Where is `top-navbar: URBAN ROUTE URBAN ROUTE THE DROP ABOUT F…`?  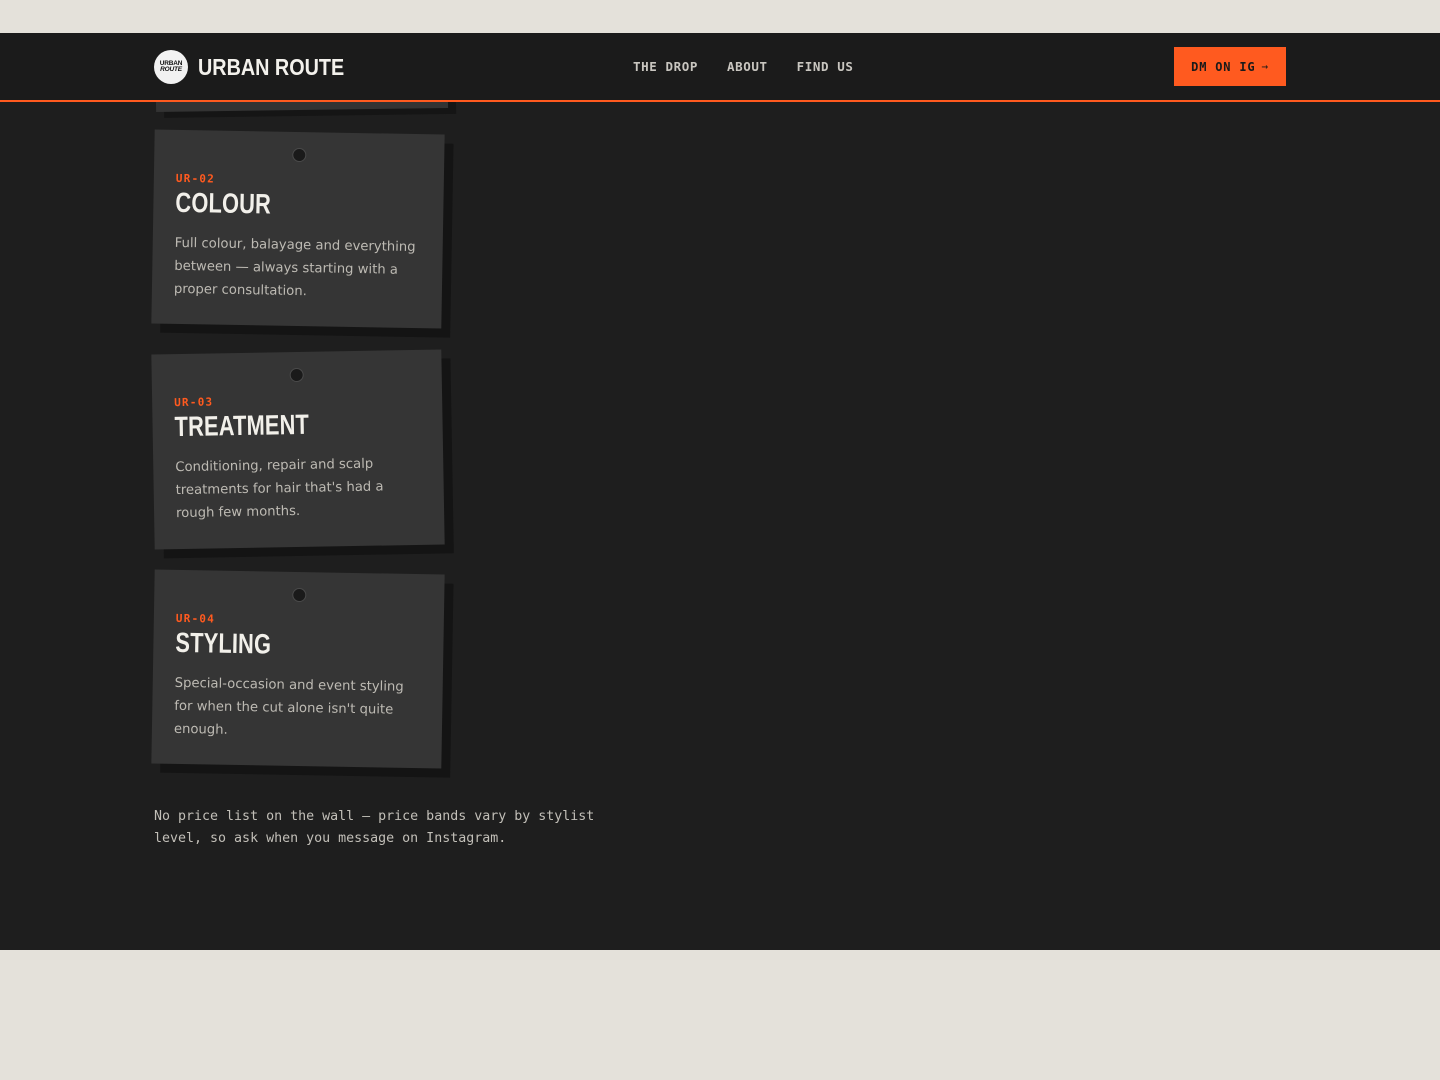 top-navbar: URBAN ROUTE URBAN ROUTE THE DROP ABOUT F… is located at coordinates (720, 67).